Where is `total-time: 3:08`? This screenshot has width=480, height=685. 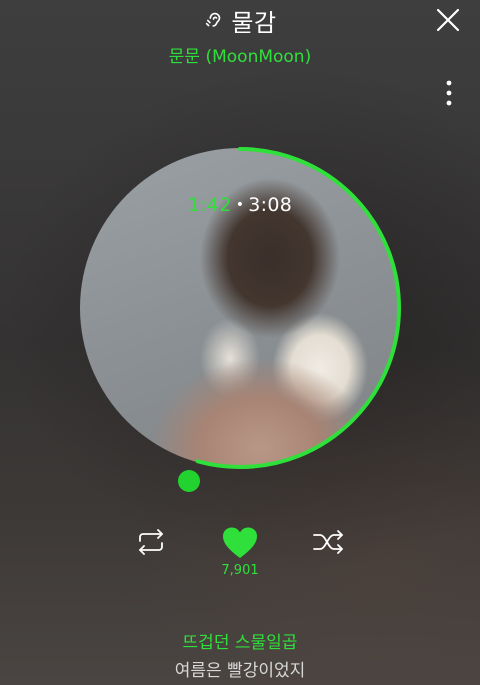
total-time: 3:08 is located at coordinates (270, 205).